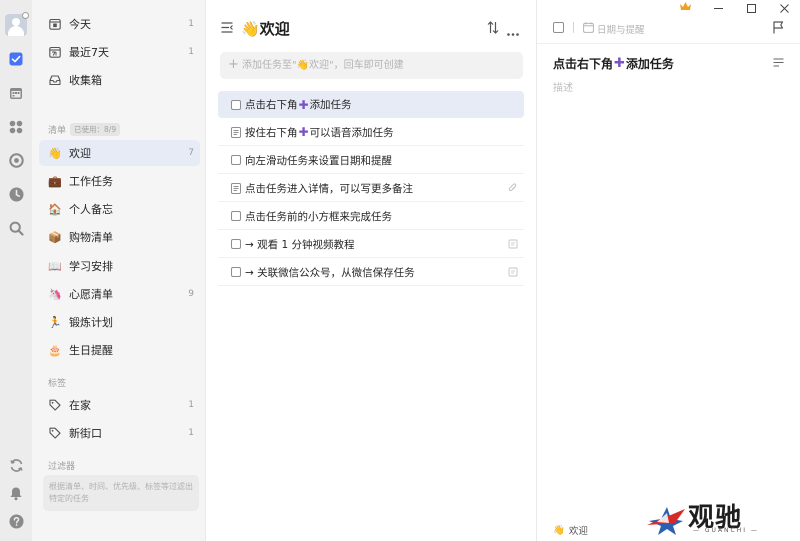  I want to click on menu-toggle-icon, so click(227, 29).